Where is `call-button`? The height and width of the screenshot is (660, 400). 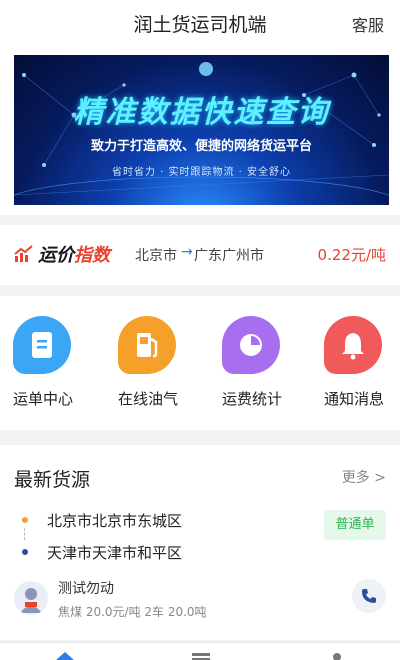
call-button is located at coordinates (369, 596).